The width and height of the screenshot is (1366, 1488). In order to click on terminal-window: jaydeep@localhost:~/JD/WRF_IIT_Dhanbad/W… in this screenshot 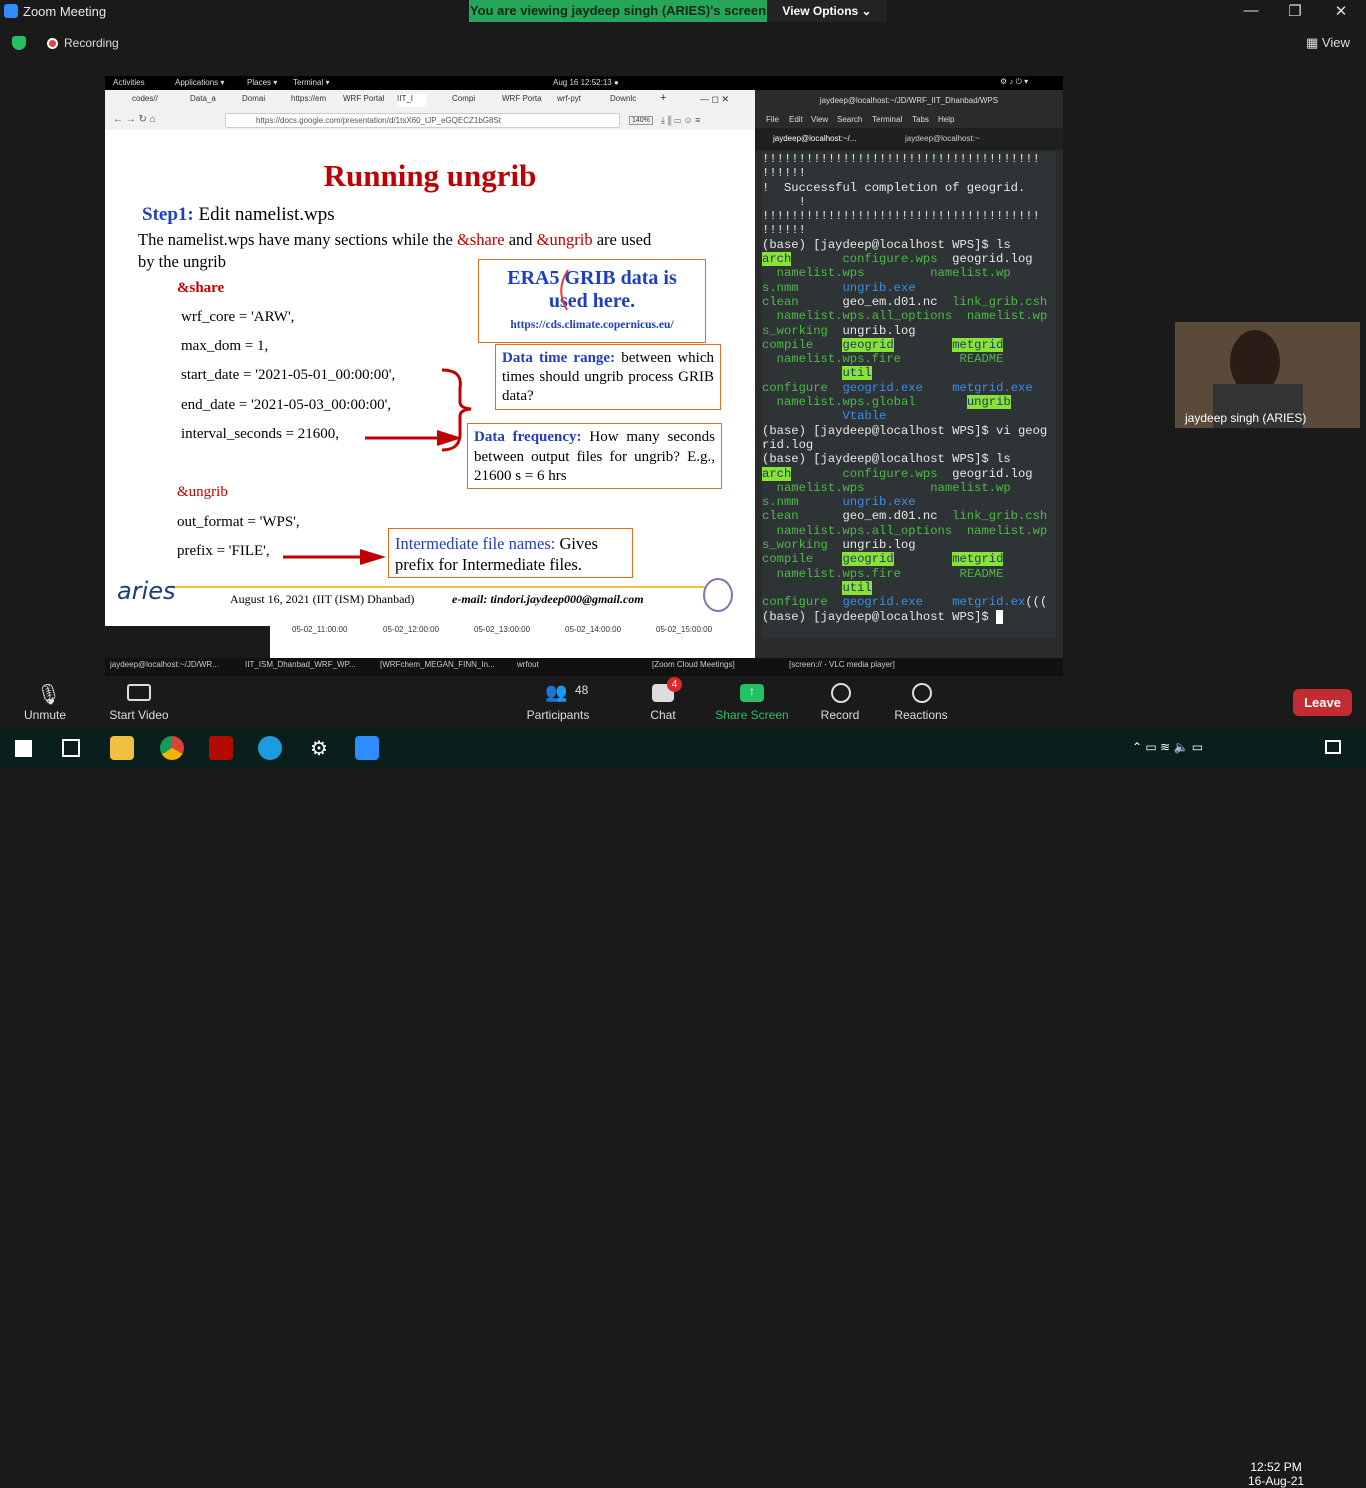, I will do `click(909, 375)`.